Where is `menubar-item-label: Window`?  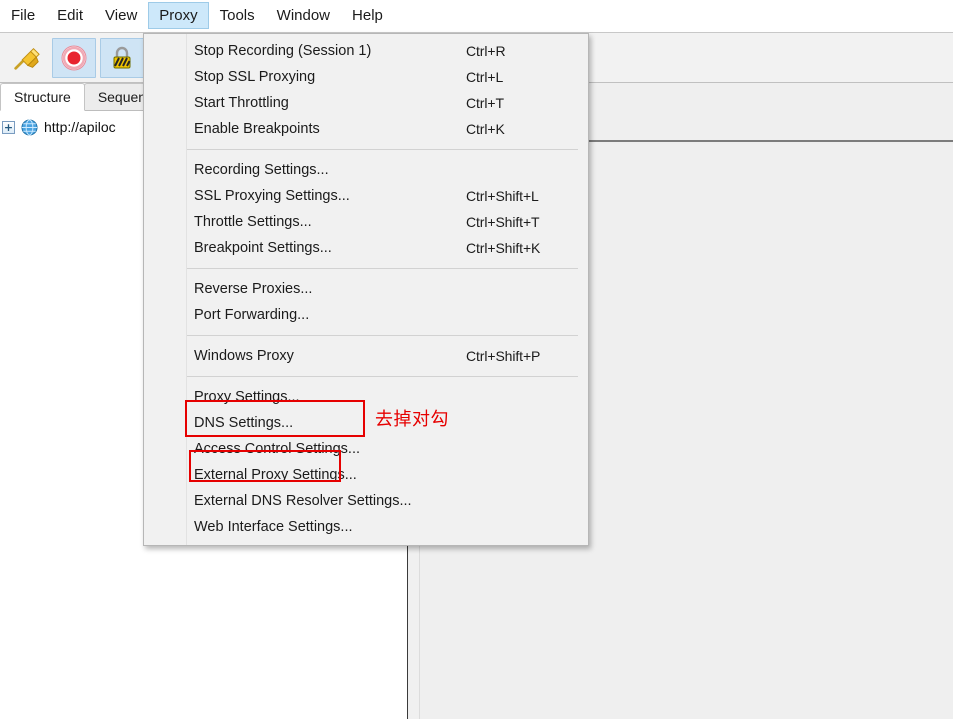 menubar-item-label: Window is located at coordinates (303, 15).